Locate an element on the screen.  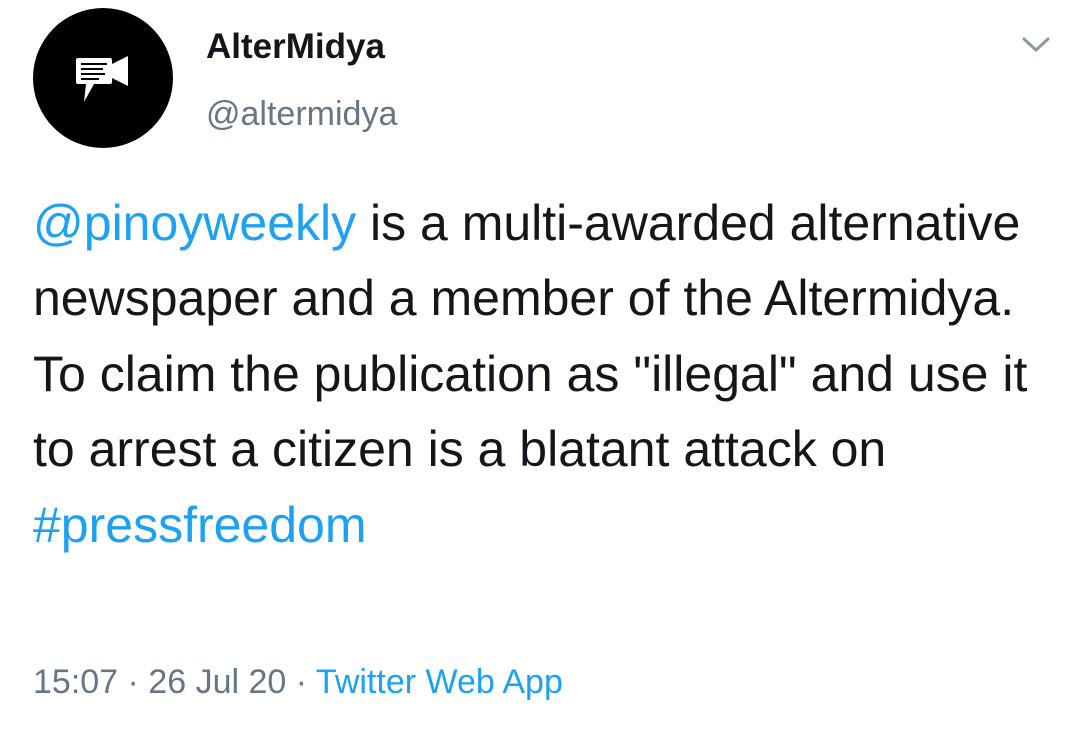
avatar is located at coordinates (103, 78).